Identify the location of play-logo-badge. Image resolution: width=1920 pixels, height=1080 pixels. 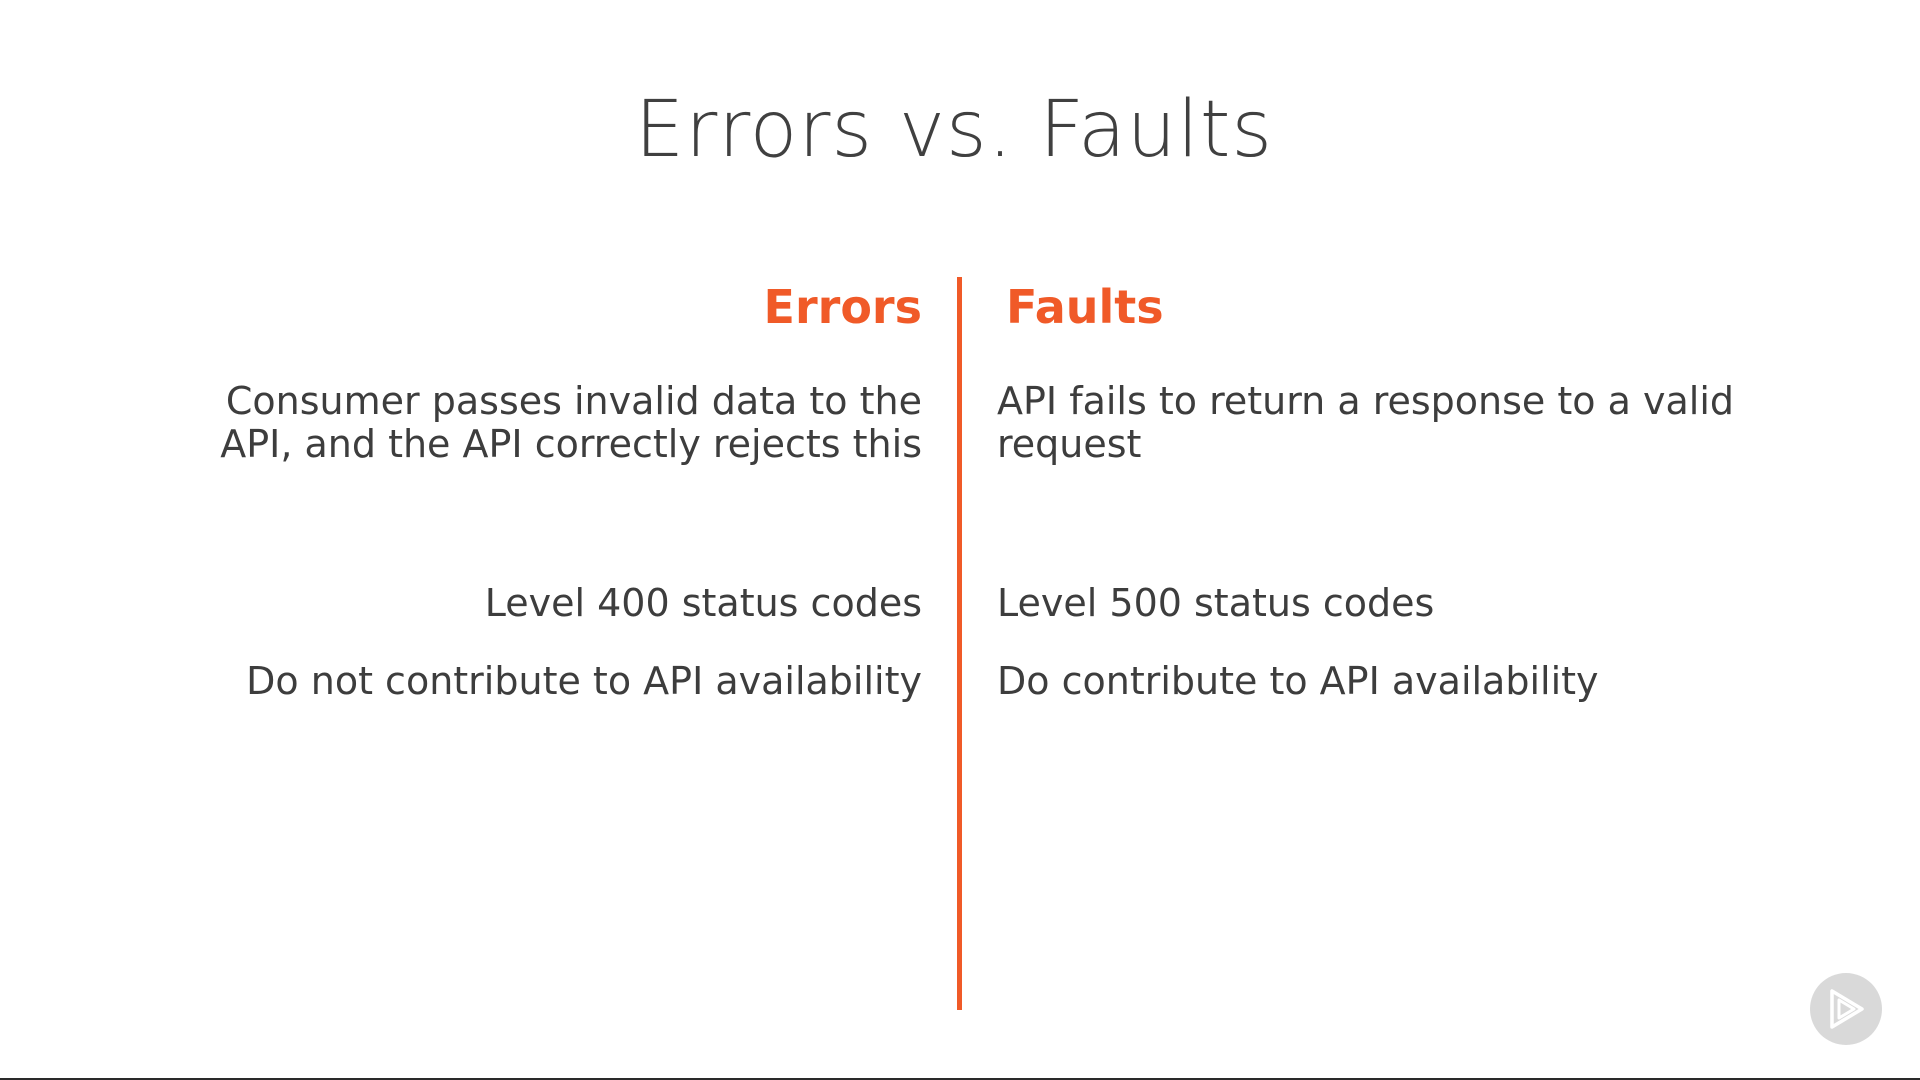
(1846, 1009).